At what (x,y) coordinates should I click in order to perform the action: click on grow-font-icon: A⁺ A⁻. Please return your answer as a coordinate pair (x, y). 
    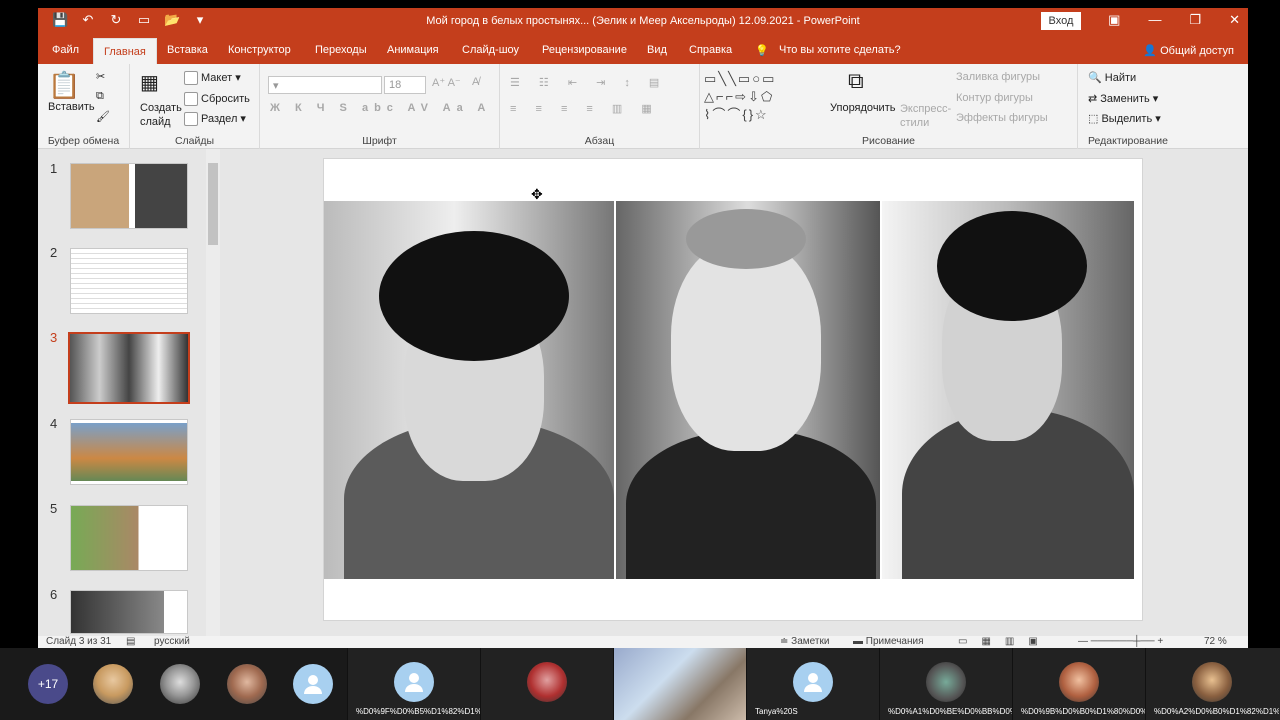
    Looking at the image, I should click on (446, 82).